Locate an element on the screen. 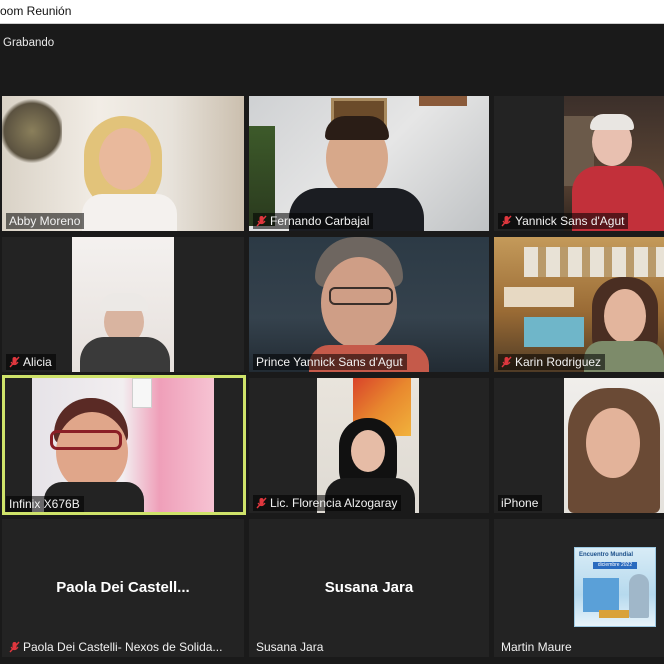 This screenshot has width=664, height=664. video-tile-prince-yannick: Prince Yannick Sans d'Agut is located at coordinates (369, 304).